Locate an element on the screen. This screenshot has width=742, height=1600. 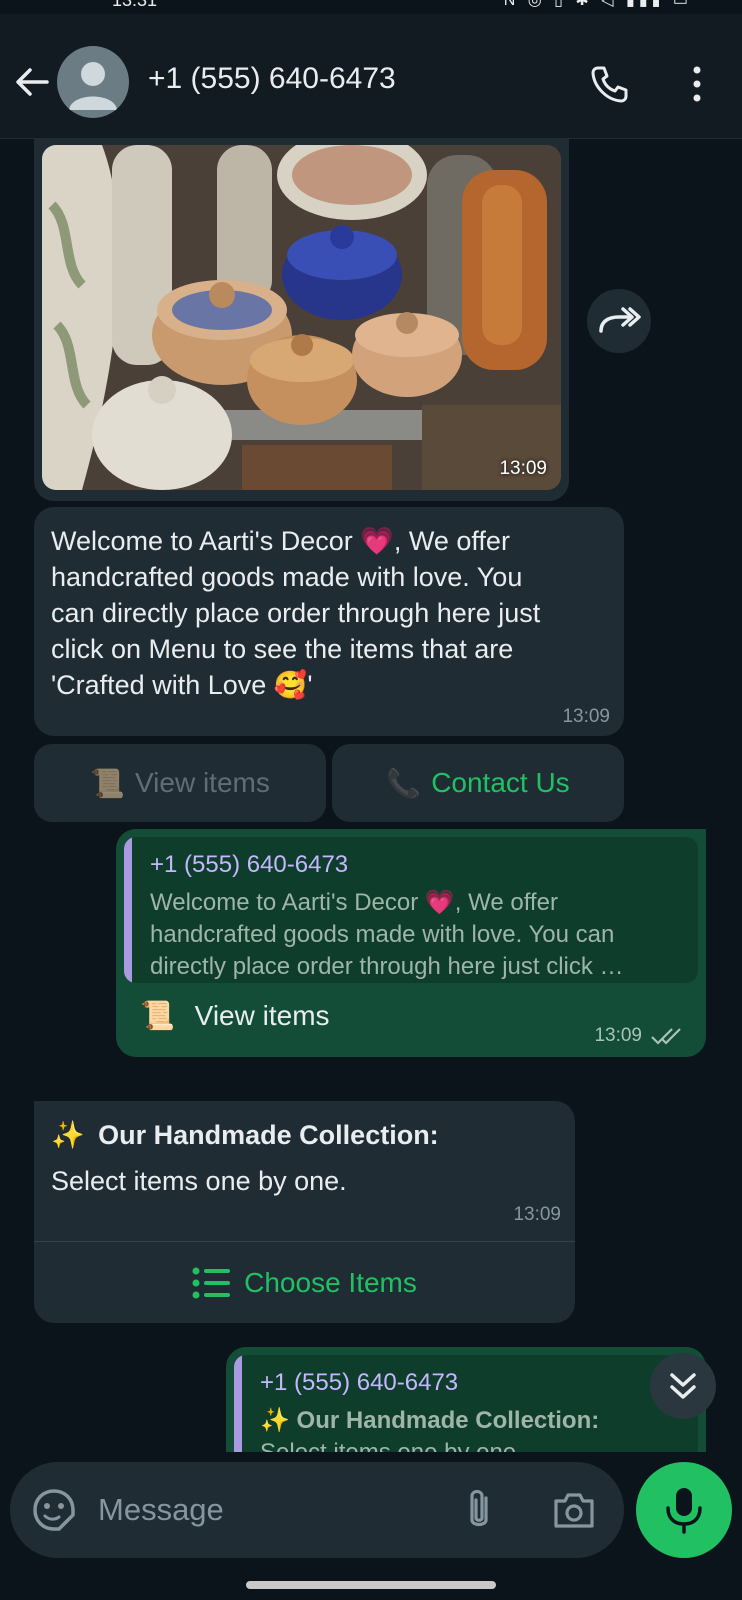
collection-heading: Our Handmade Collection: is located at coordinates (268, 1135).